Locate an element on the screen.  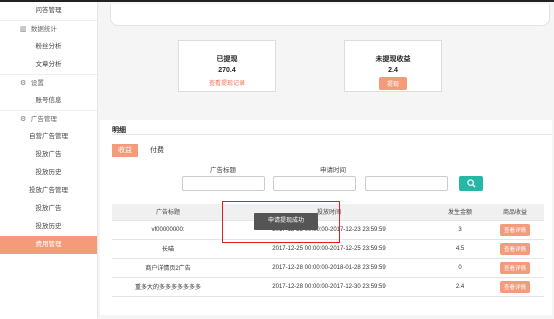
cell-amount: 0 is located at coordinates (460, 268).